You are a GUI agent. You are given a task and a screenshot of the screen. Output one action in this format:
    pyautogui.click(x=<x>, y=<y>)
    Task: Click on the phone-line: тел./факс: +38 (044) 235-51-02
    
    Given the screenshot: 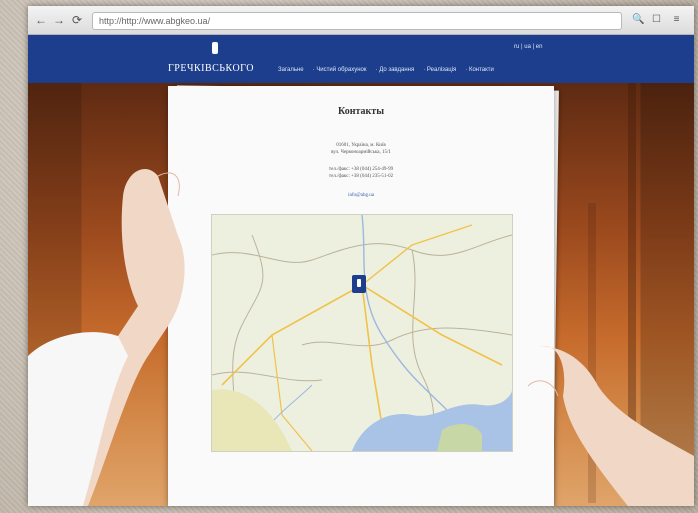 What is the action you would take?
    pyautogui.click(x=361, y=176)
    